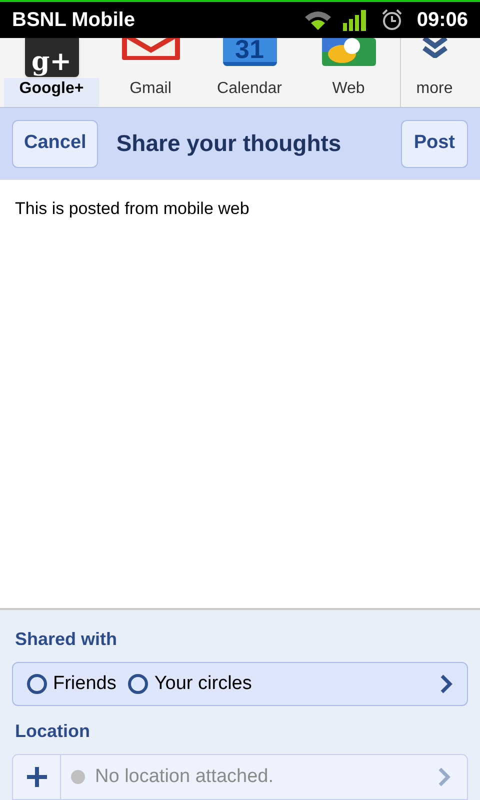 This screenshot has height=800, width=480. What do you see at coordinates (84, 684) in the screenshot?
I see `radio-label: Friends` at bounding box center [84, 684].